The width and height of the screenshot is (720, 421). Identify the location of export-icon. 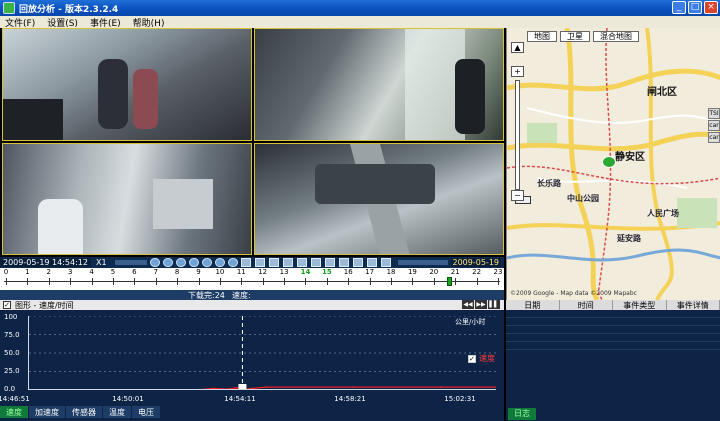
(357, 262).